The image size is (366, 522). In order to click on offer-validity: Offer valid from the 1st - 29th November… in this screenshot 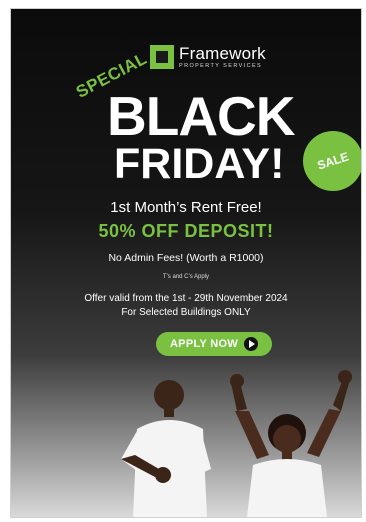, I will do `click(186, 298)`.